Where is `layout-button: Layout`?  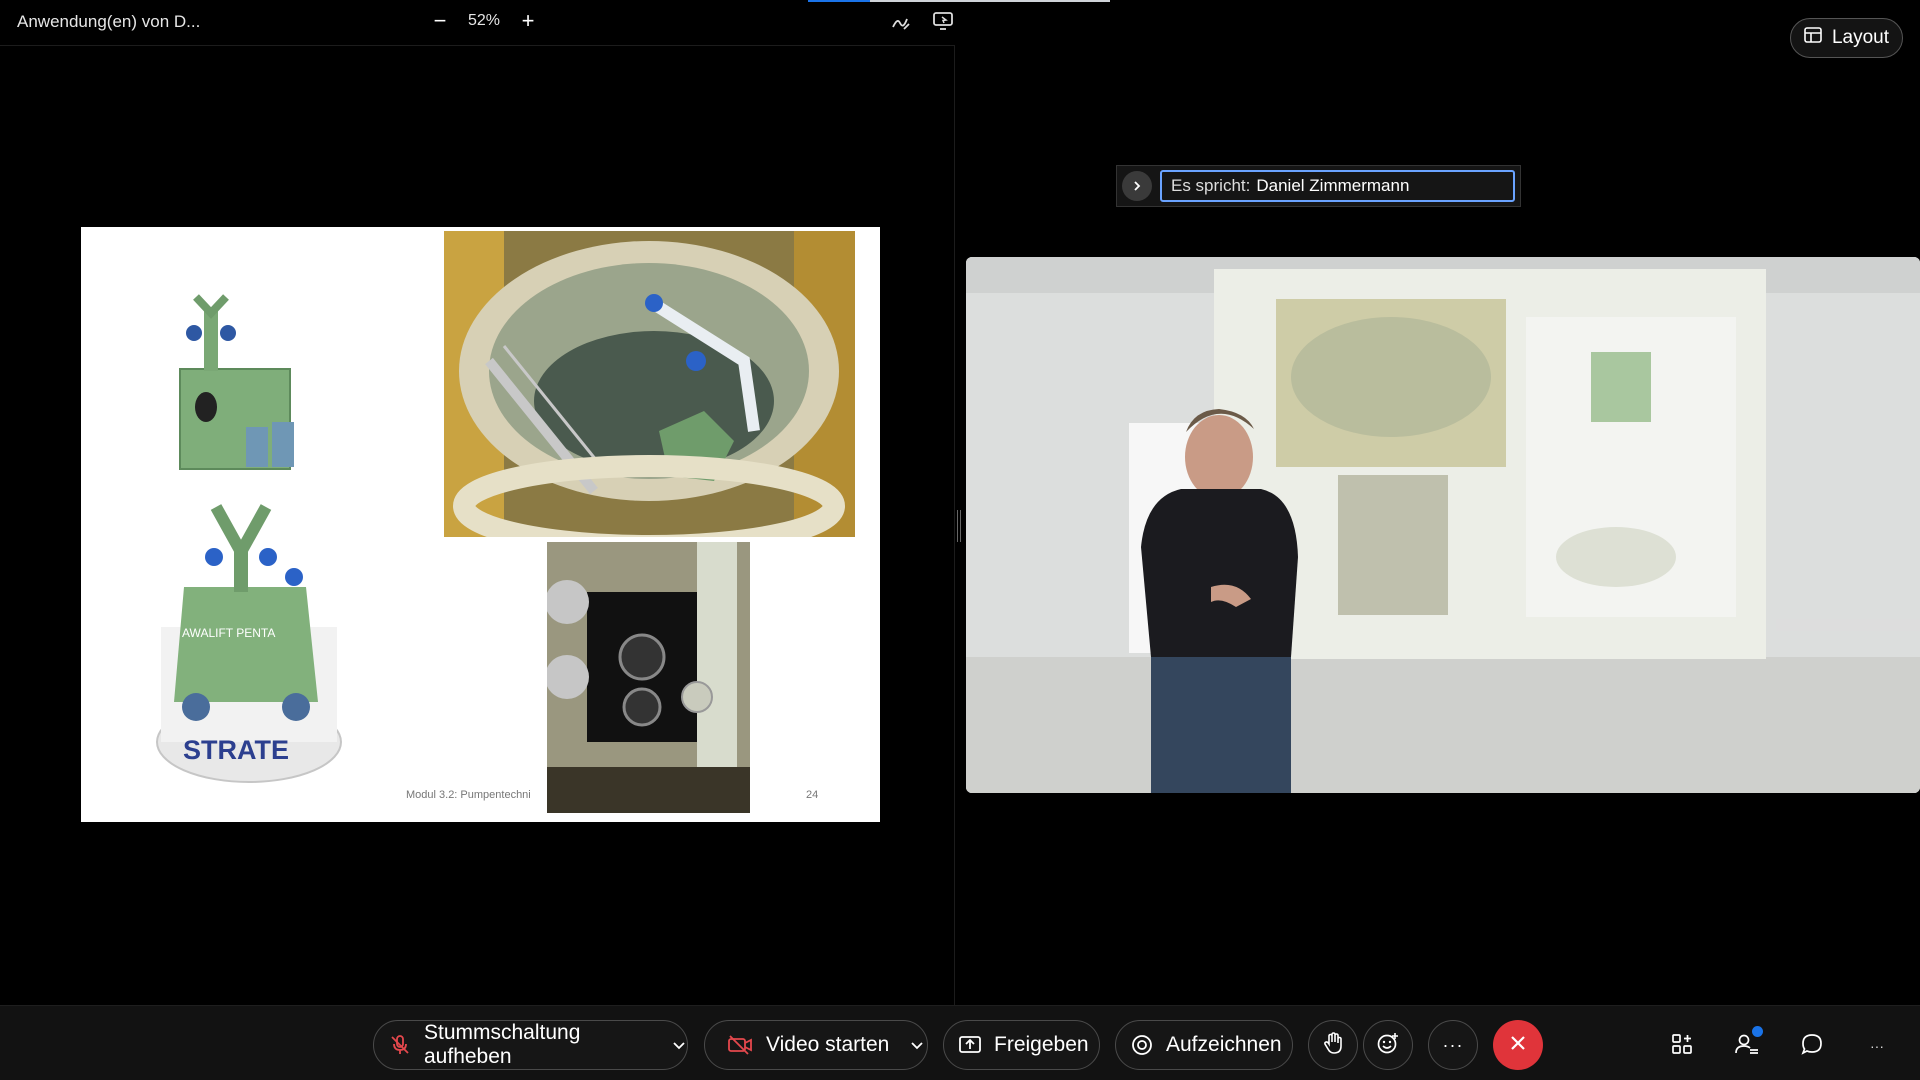 layout-button: Layout is located at coordinates (1846, 38).